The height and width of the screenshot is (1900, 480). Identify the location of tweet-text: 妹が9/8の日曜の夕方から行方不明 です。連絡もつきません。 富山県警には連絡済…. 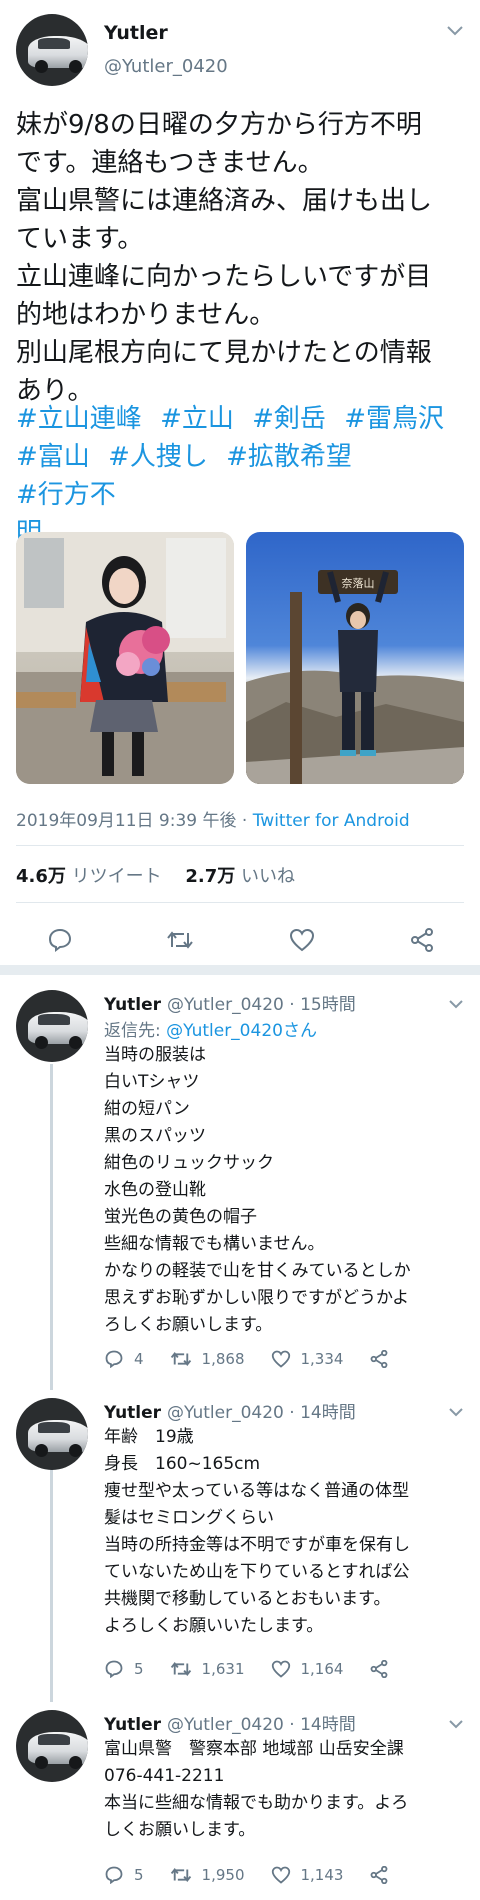
(224, 258).